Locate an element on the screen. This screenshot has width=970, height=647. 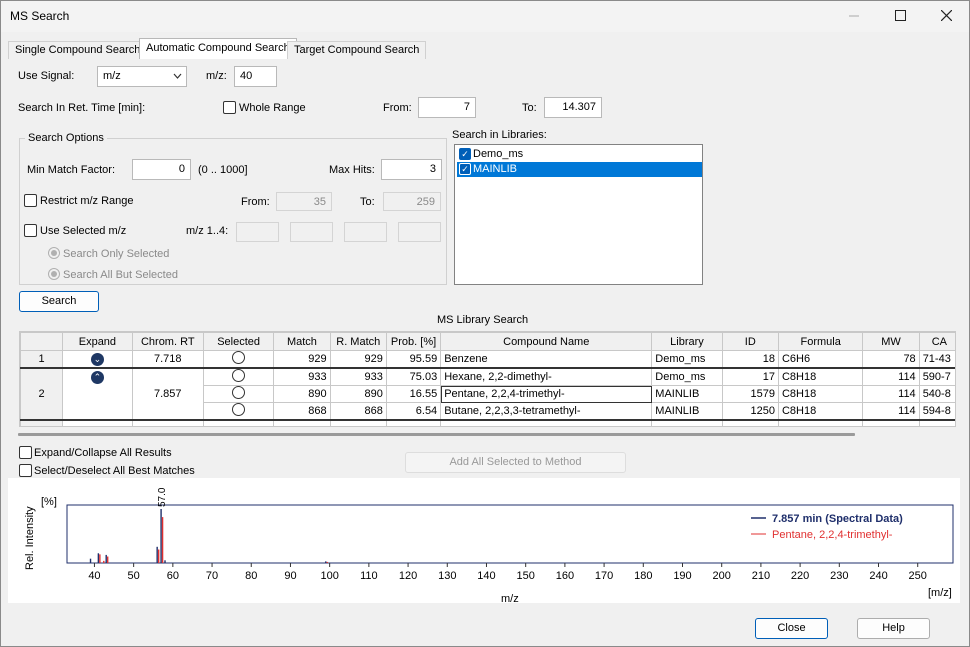
select-best-checkbox is located at coordinates (25, 470).